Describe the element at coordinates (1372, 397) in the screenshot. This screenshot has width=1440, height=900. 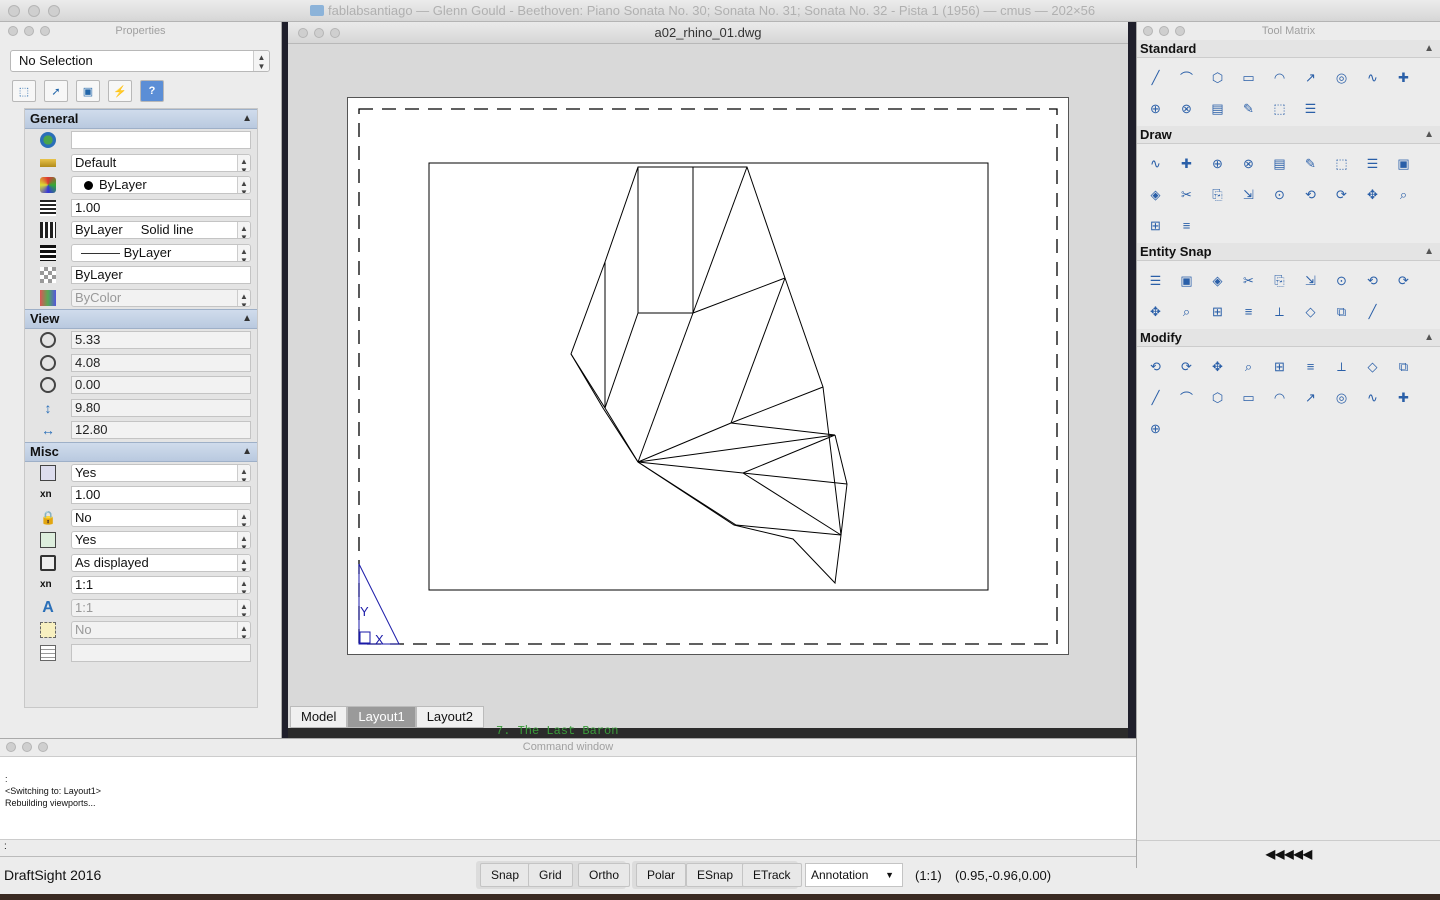
I see `layer-icon: ∿` at that location.